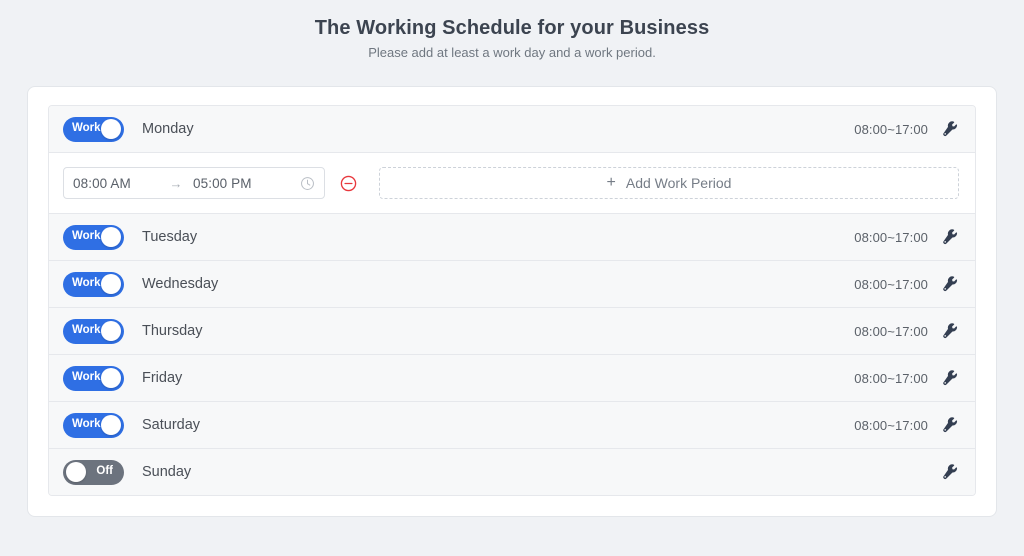 The image size is (1024, 556). Describe the element at coordinates (458, 331) in the screenshot. I see `day-row-left: Work Thursday` at that location.